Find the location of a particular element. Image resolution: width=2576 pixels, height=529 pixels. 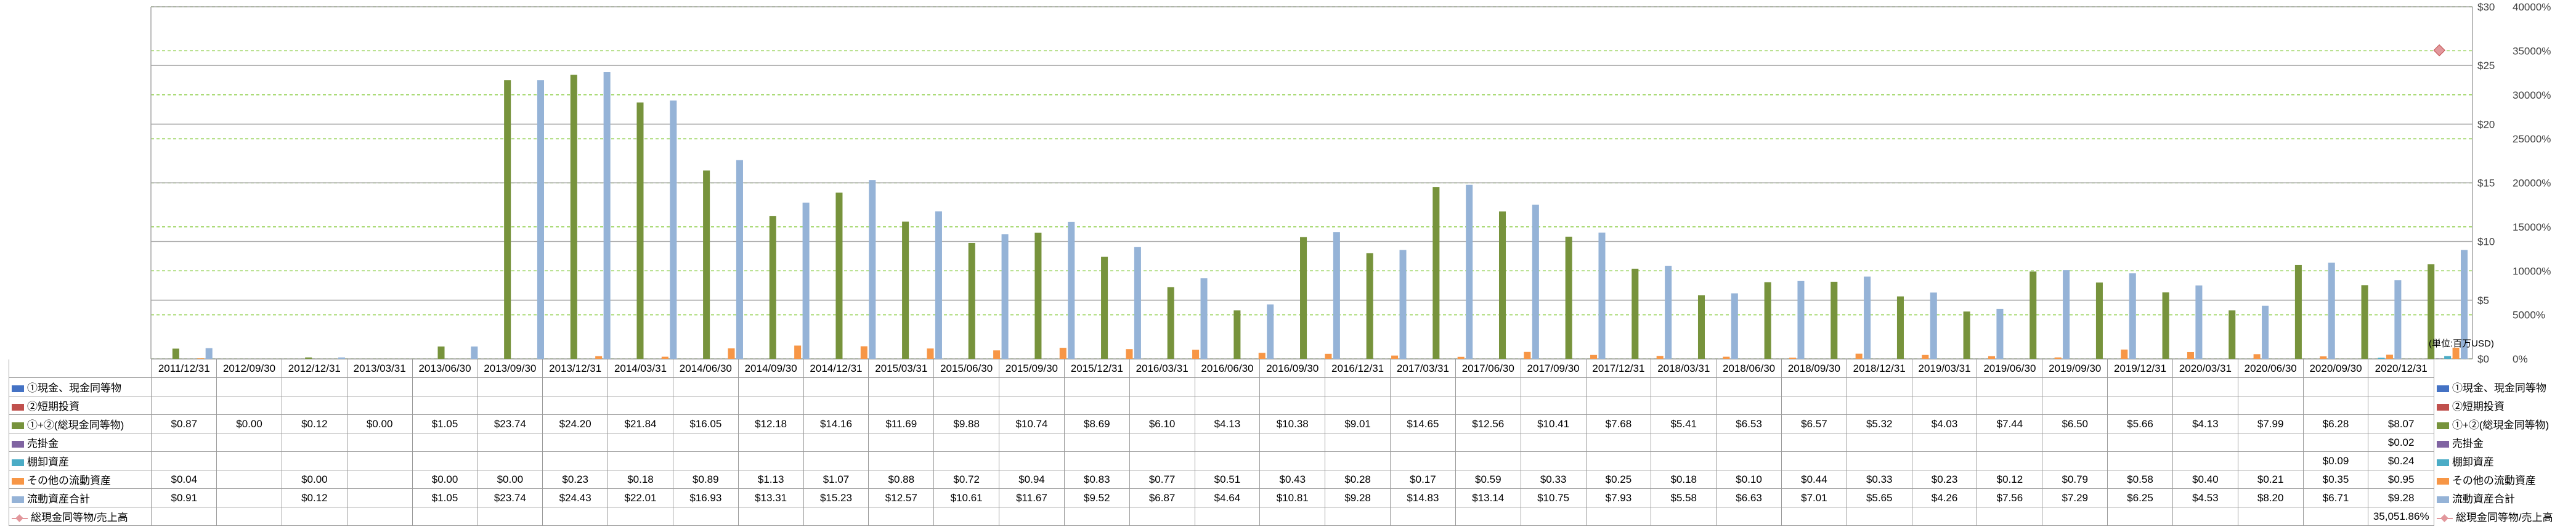

left-tick-label: $30 is located at coordinates (2486, 7).